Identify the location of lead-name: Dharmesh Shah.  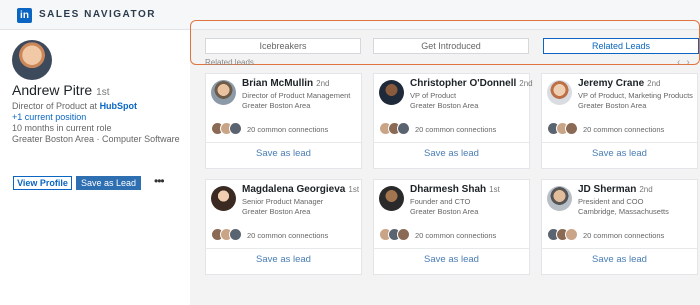
(448, 189).